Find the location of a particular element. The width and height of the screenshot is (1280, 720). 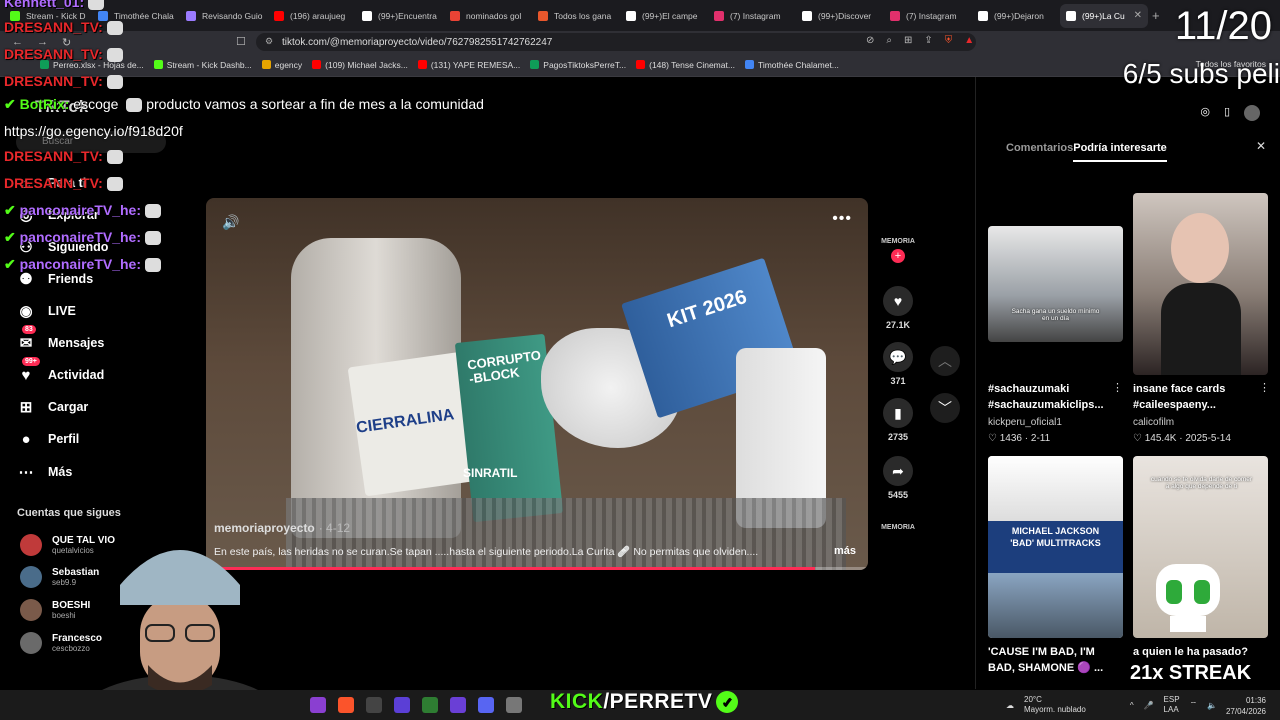

new-tab-icon: + is located at coordinates (1160, 15).